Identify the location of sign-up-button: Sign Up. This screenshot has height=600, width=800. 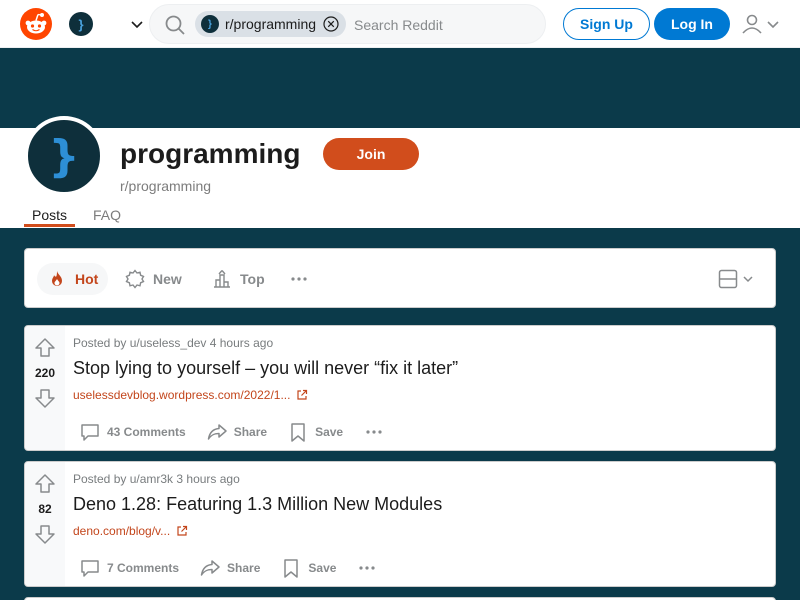
(606, 24).